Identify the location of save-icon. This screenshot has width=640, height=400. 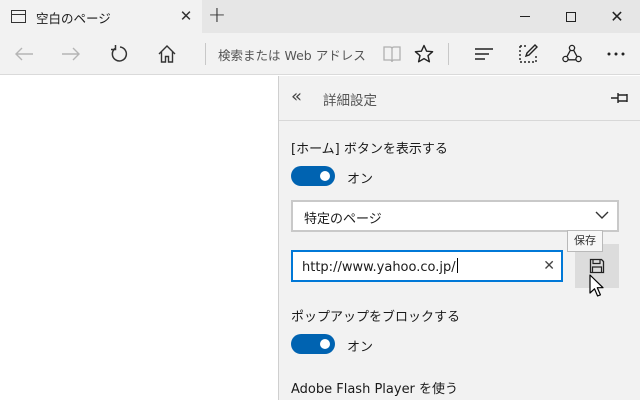
(597, 266).